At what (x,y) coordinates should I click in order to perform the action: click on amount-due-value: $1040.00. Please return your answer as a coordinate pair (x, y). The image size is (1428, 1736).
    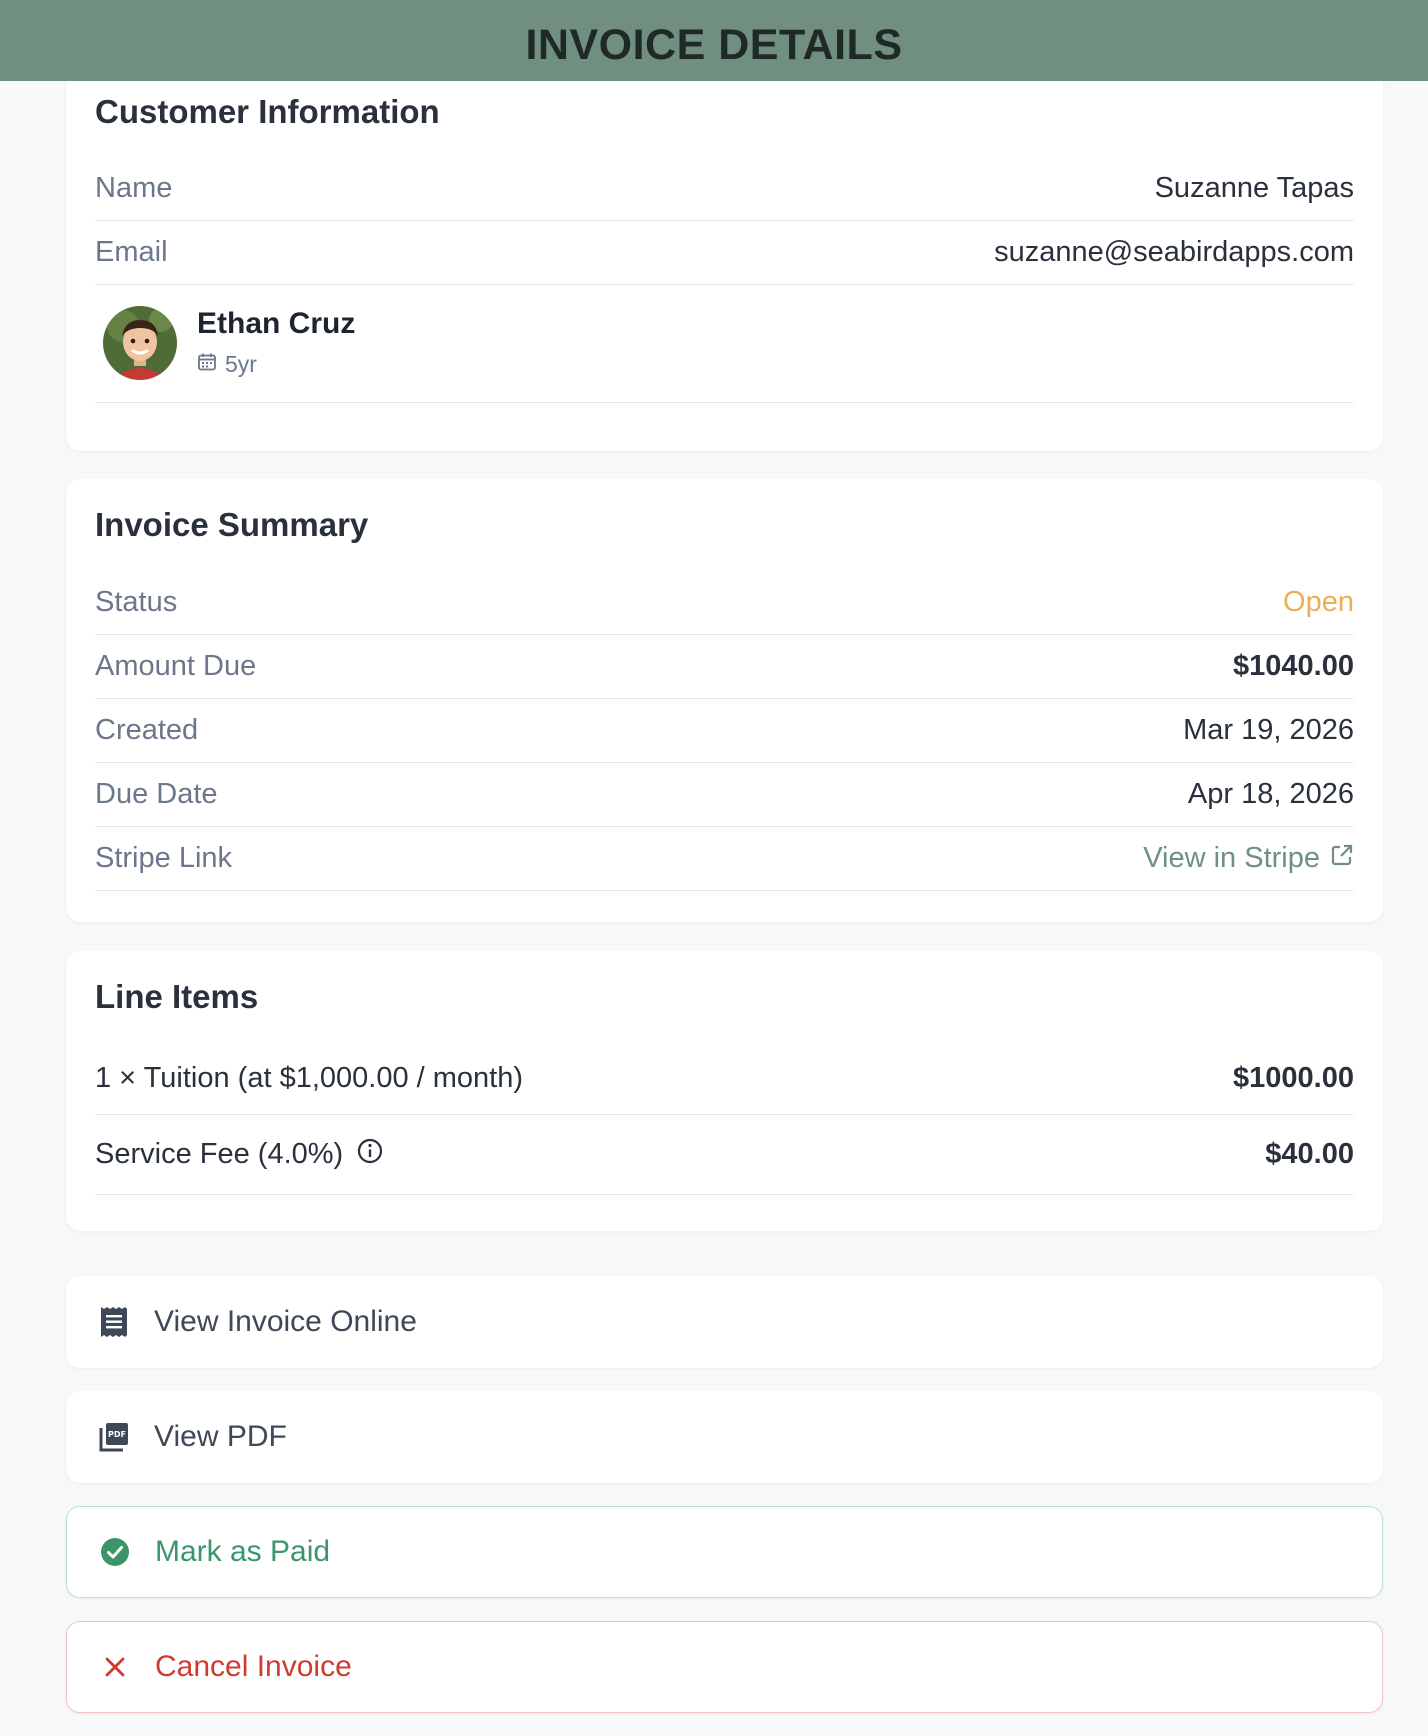
    Looking at the image, I should click on (1293, 666).